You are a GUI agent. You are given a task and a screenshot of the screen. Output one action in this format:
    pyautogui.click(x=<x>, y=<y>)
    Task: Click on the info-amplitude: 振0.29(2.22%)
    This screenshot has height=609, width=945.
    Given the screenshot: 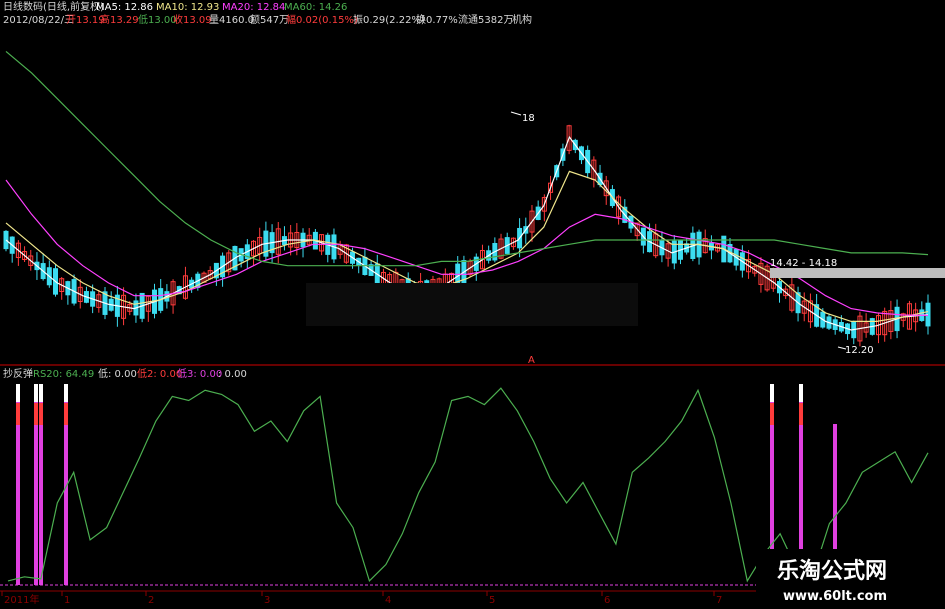 What is the action you would take?
    pyautogui.click(x=389, y=19)
    